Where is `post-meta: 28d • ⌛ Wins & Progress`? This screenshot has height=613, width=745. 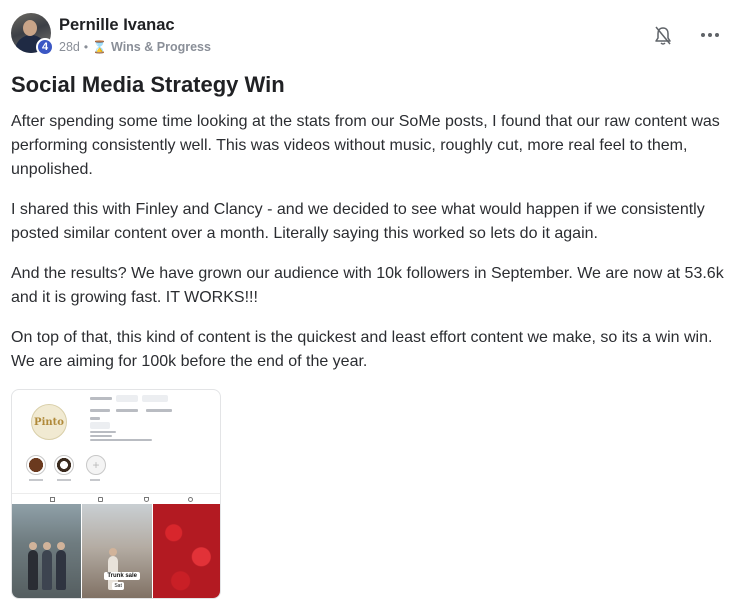 post-meta: 28d • ⌛ Wins & Progress is located at coordinates (135, 47).